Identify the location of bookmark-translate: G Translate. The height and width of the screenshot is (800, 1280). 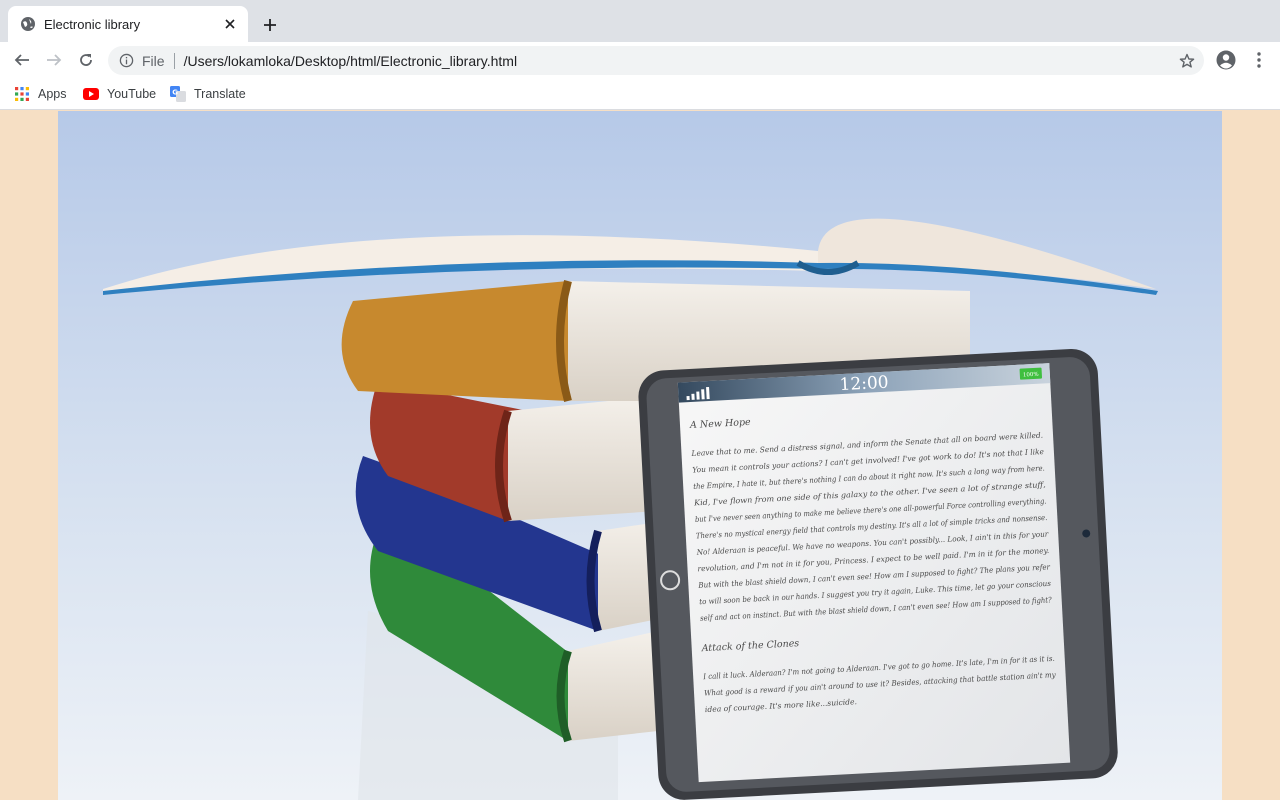
(208, 94).